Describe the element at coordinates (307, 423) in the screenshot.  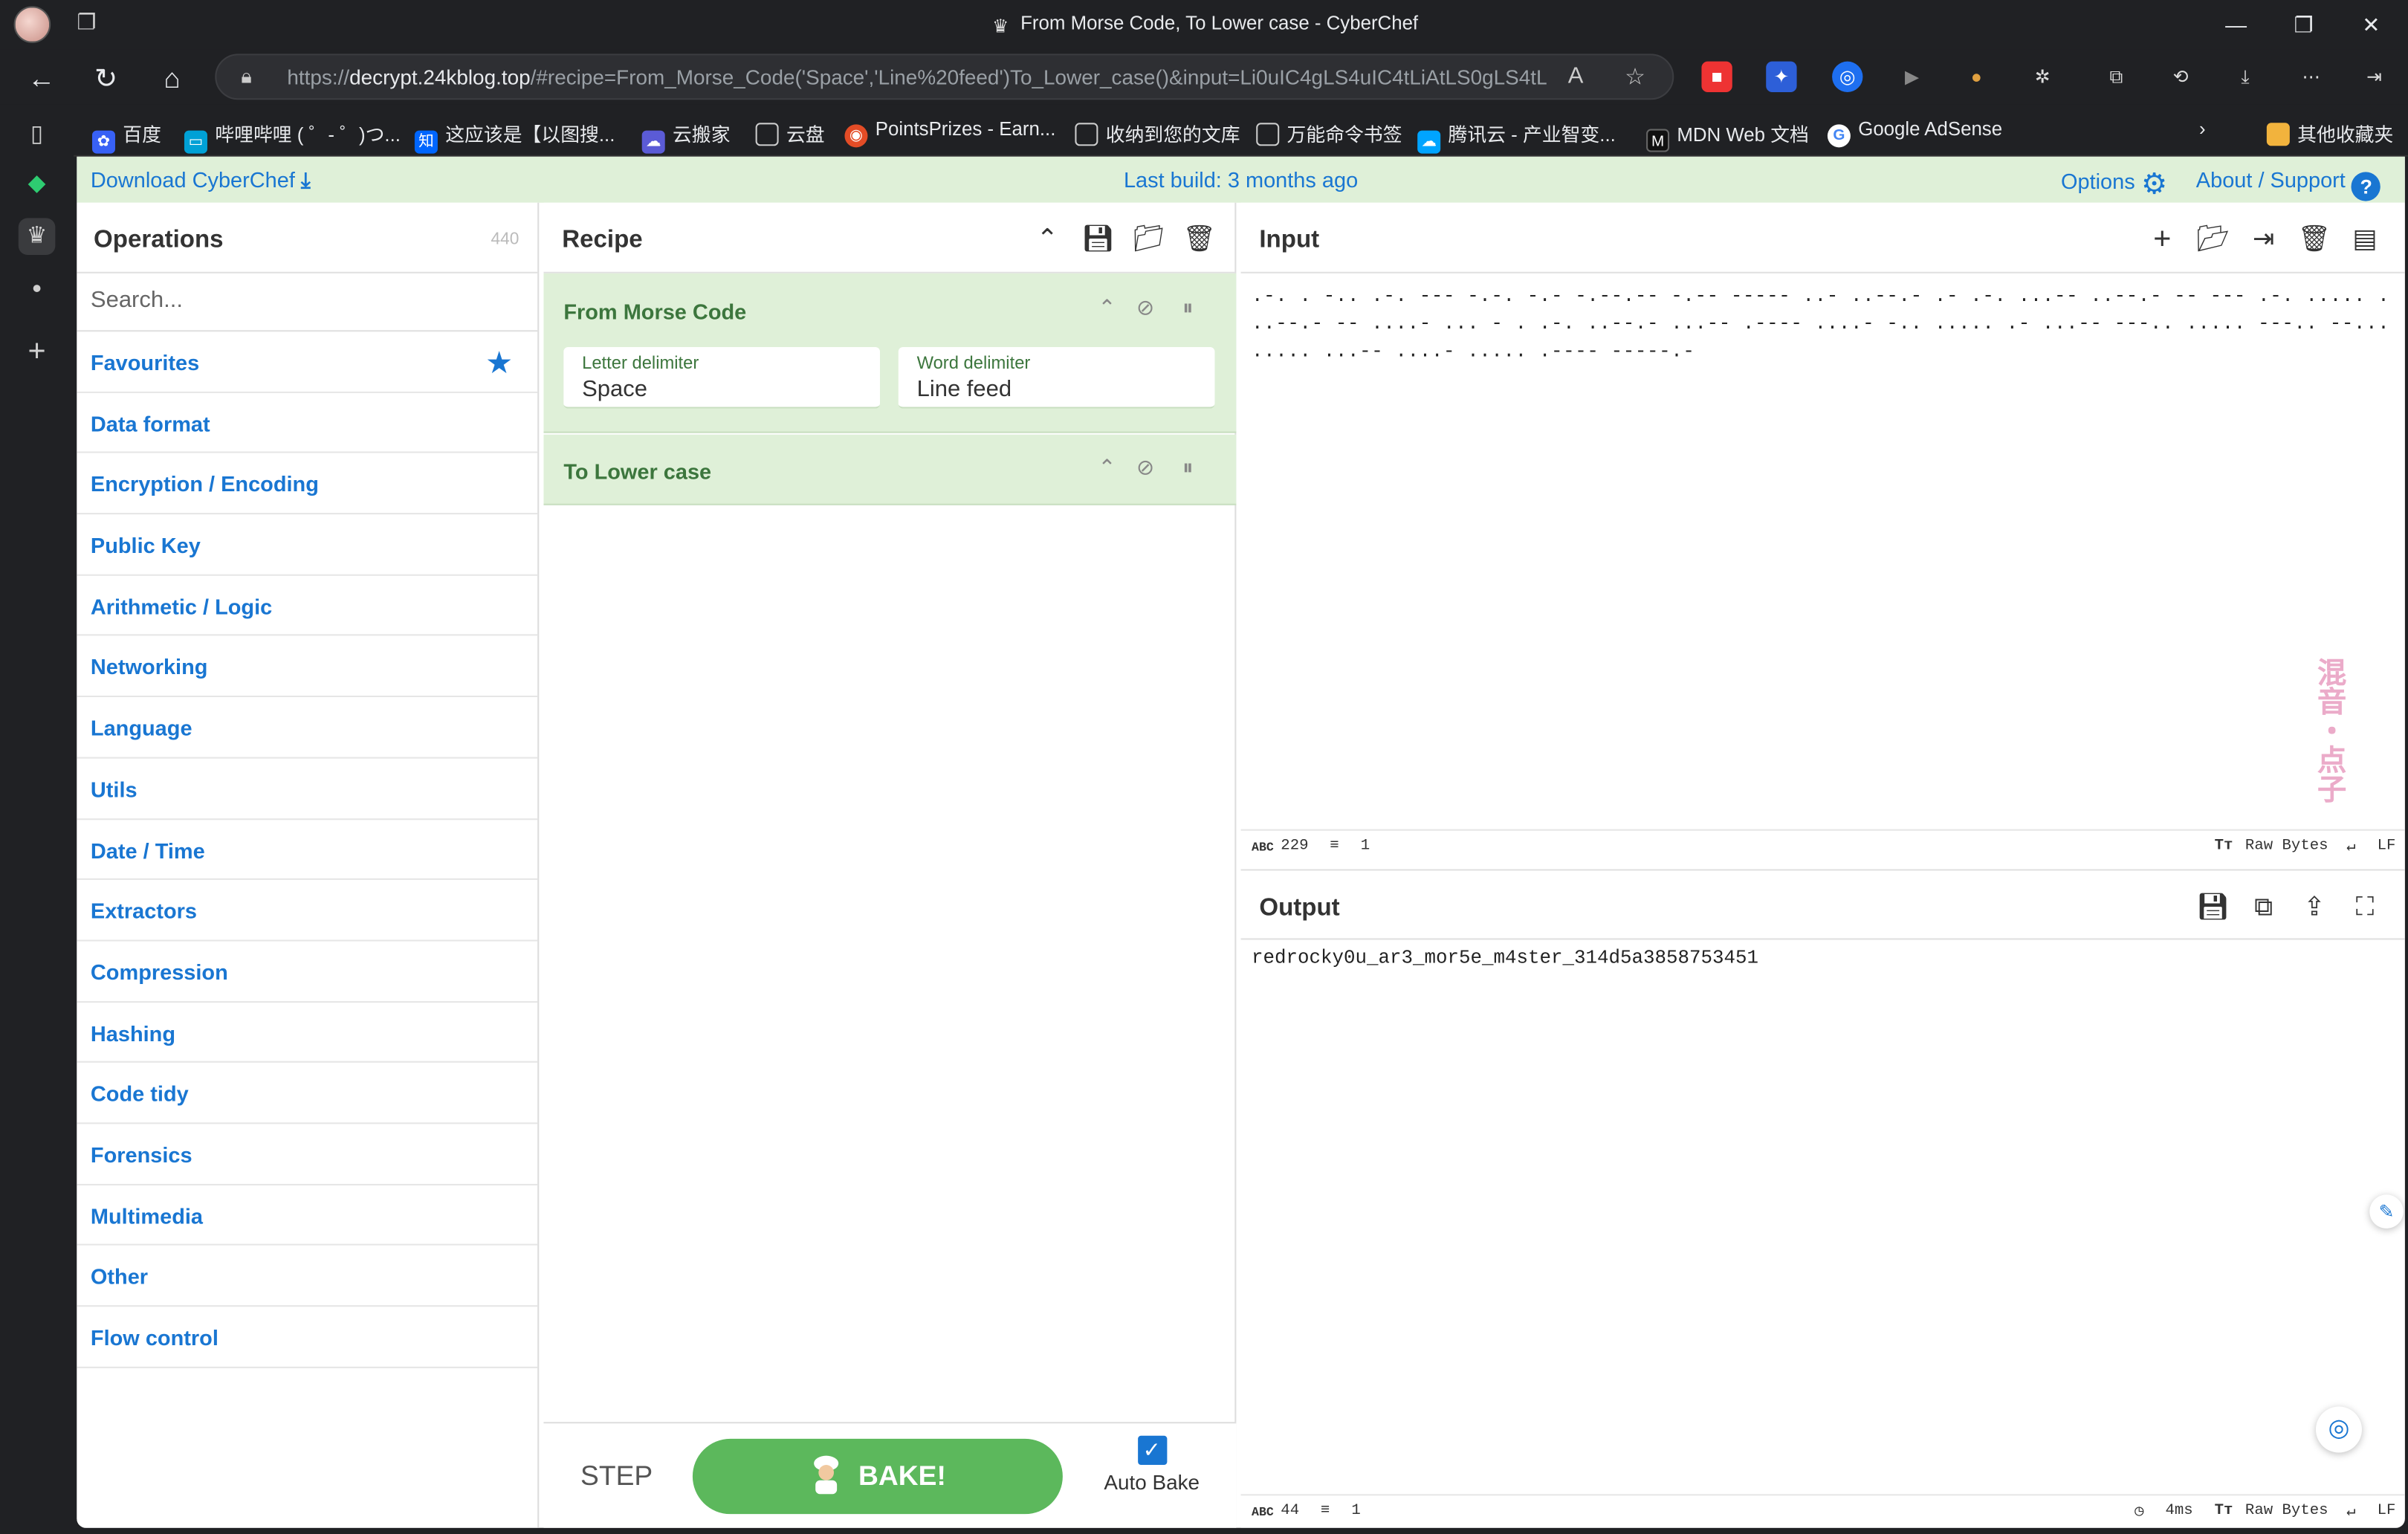
I see `category-data-format: Data format` at that location.